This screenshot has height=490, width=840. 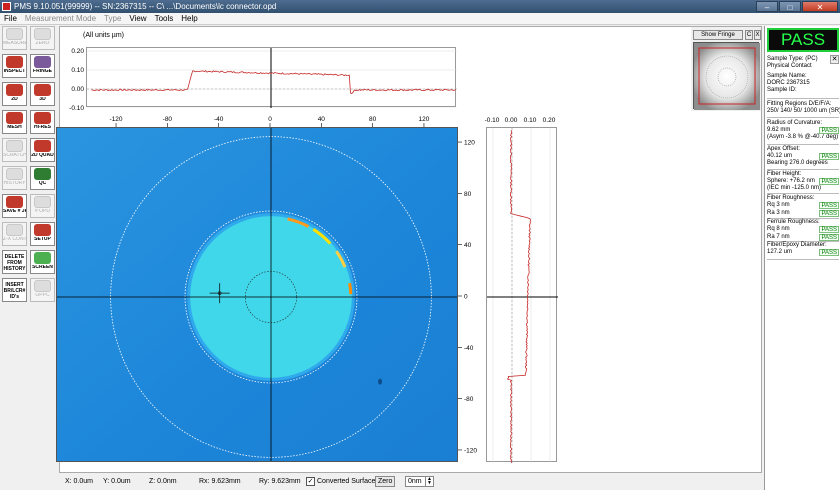 What do you see at coordinates (6, 6) in the screenshot?
I see `app-icon` at bounding box center [6, 6].